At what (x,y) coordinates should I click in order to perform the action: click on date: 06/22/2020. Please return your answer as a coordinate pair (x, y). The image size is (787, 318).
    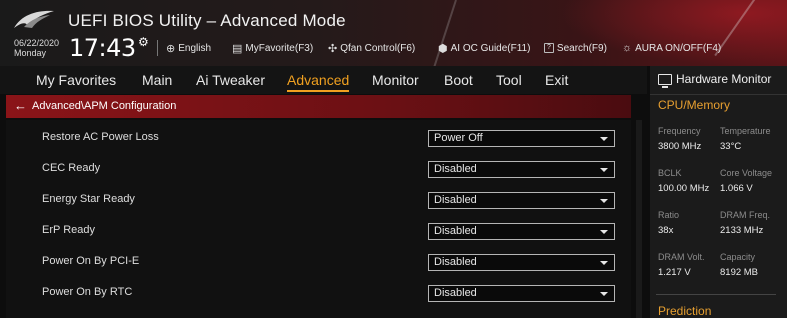
    Looking at the image, I should click on (37, 43).